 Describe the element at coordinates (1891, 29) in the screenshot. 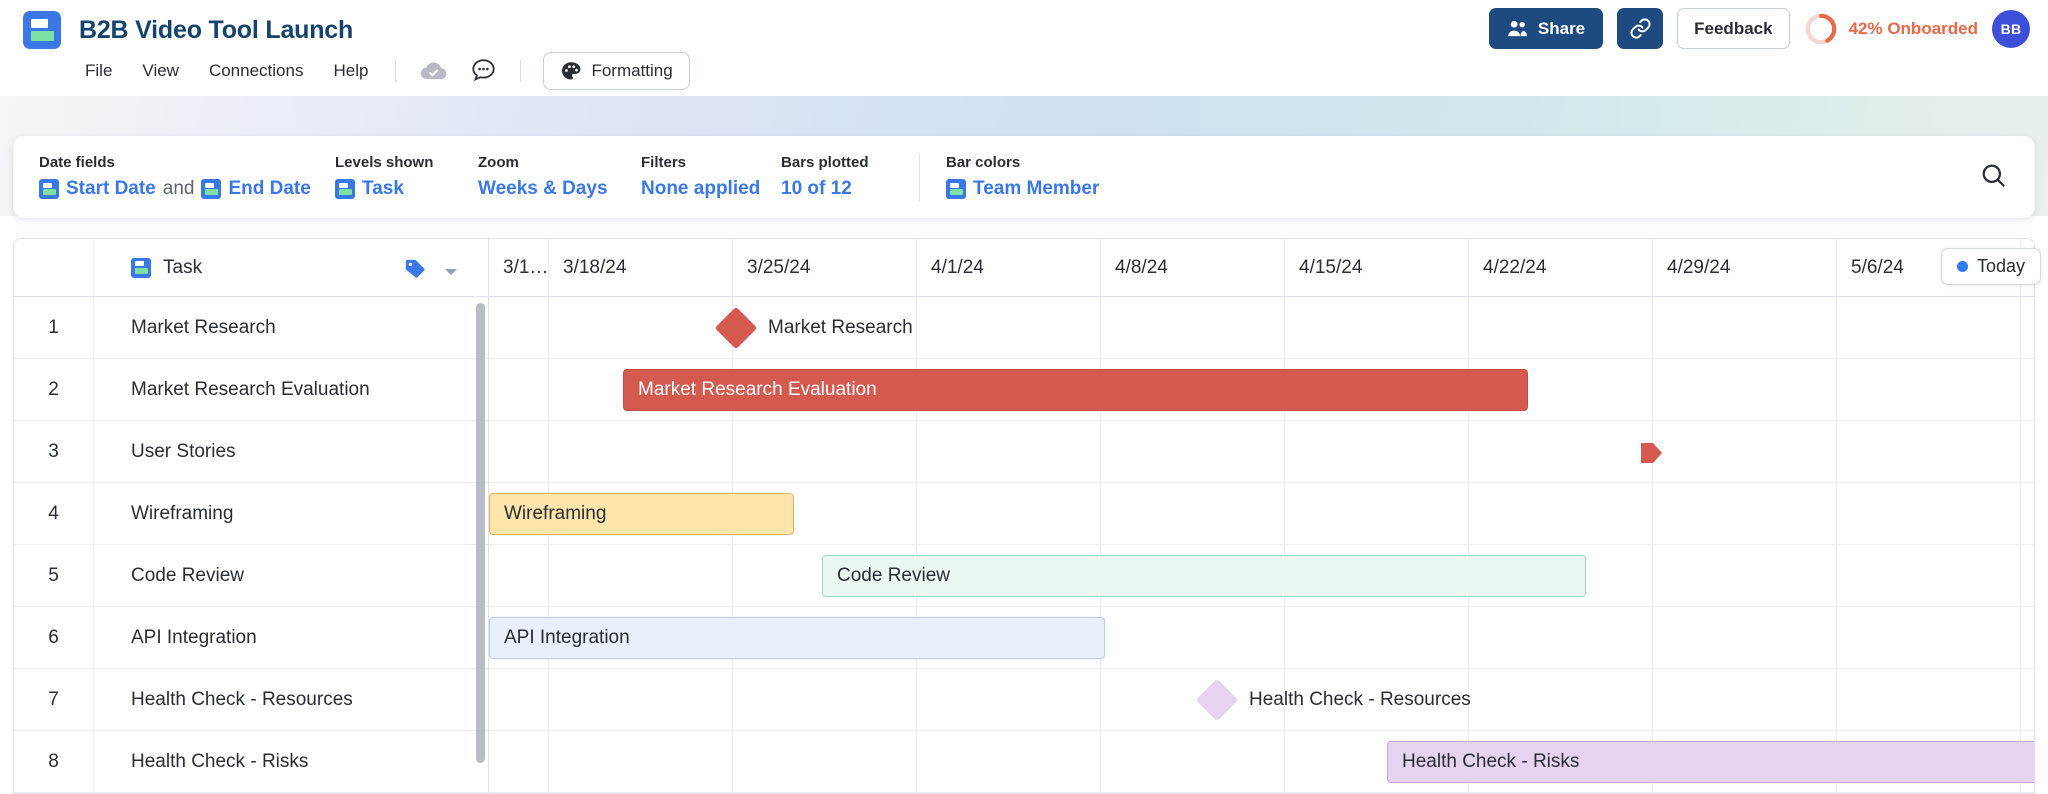

I see `onboarding-progress: 42% Onboarded` at that location.